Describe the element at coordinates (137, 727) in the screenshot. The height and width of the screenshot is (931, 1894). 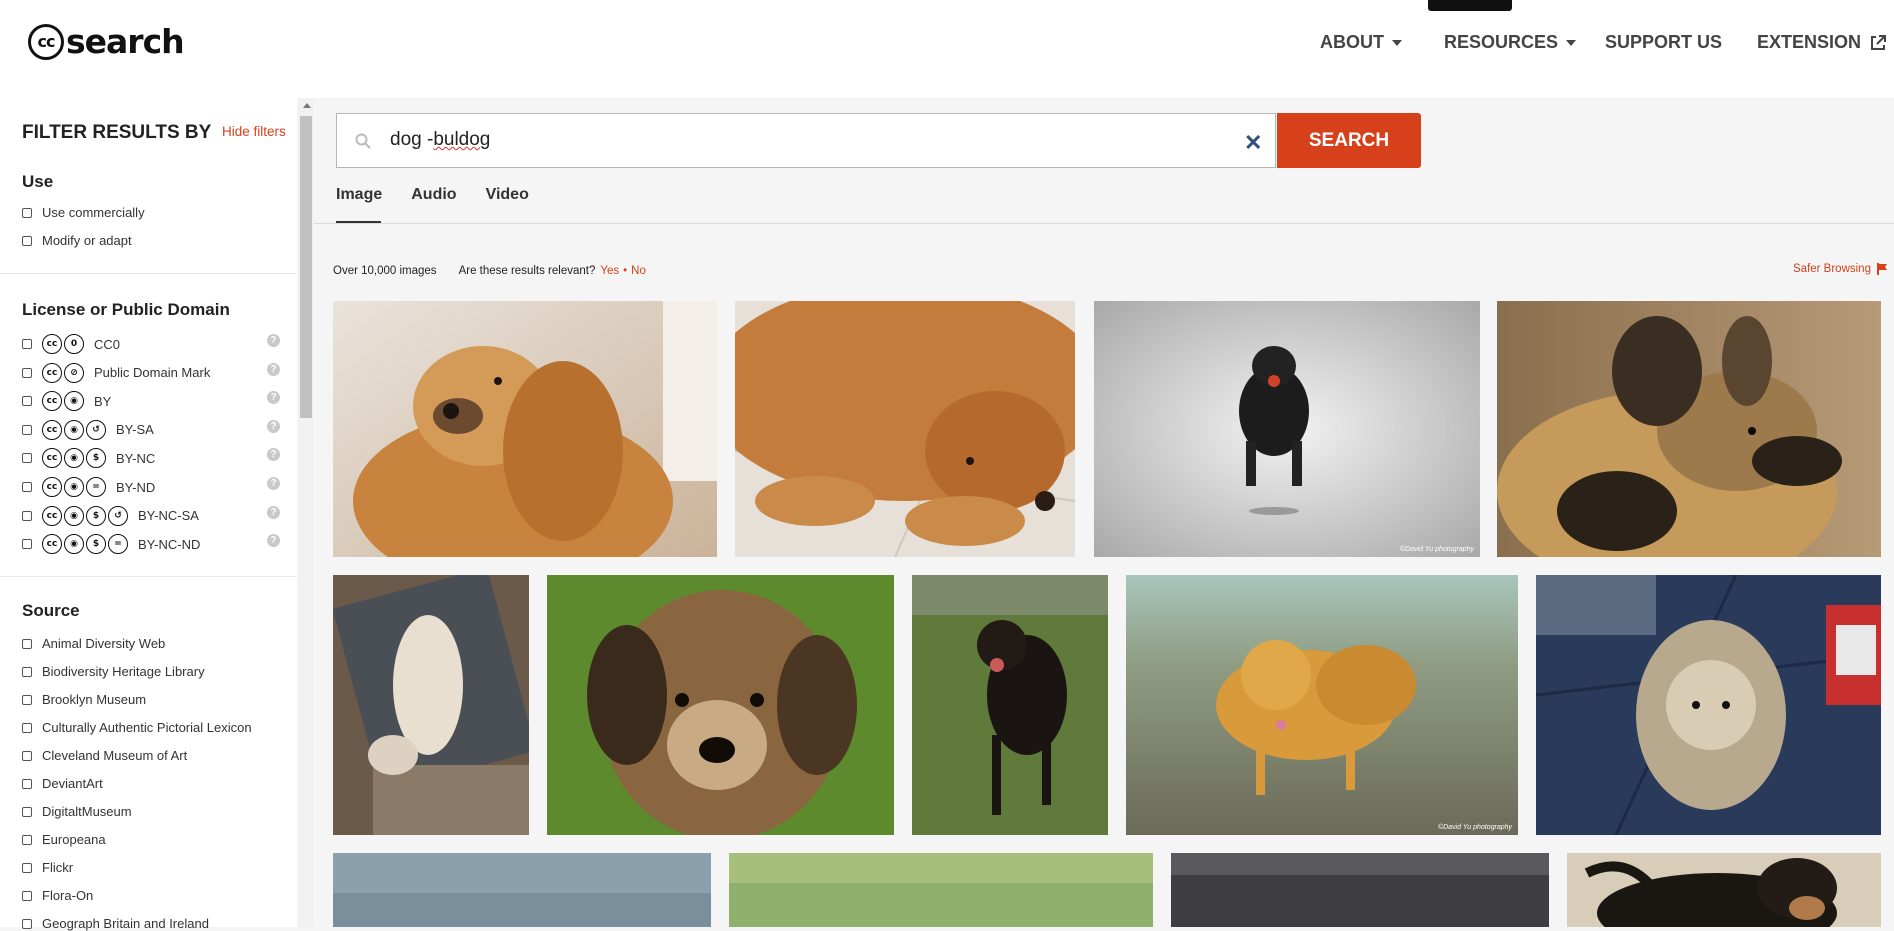
I see `filter-source-culturally-authentic-pictorial-lexicon: Culturally Authentic Pictorial Lexicon` at that location.